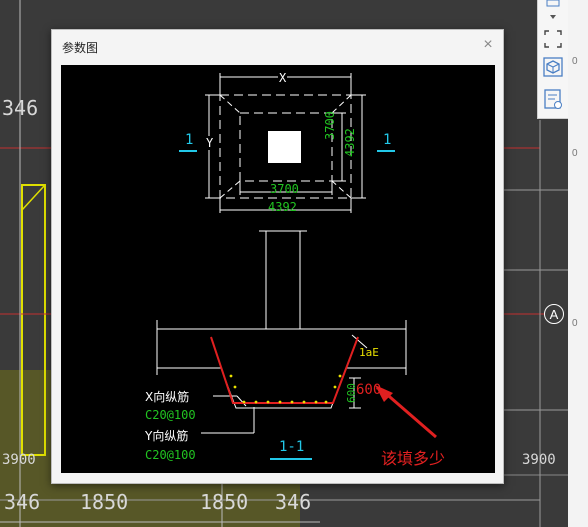 The image size is (588, 527). Describe the element at coordinates (387, 140) in the screenshot. I see `section-mark-right: 1` at that location.